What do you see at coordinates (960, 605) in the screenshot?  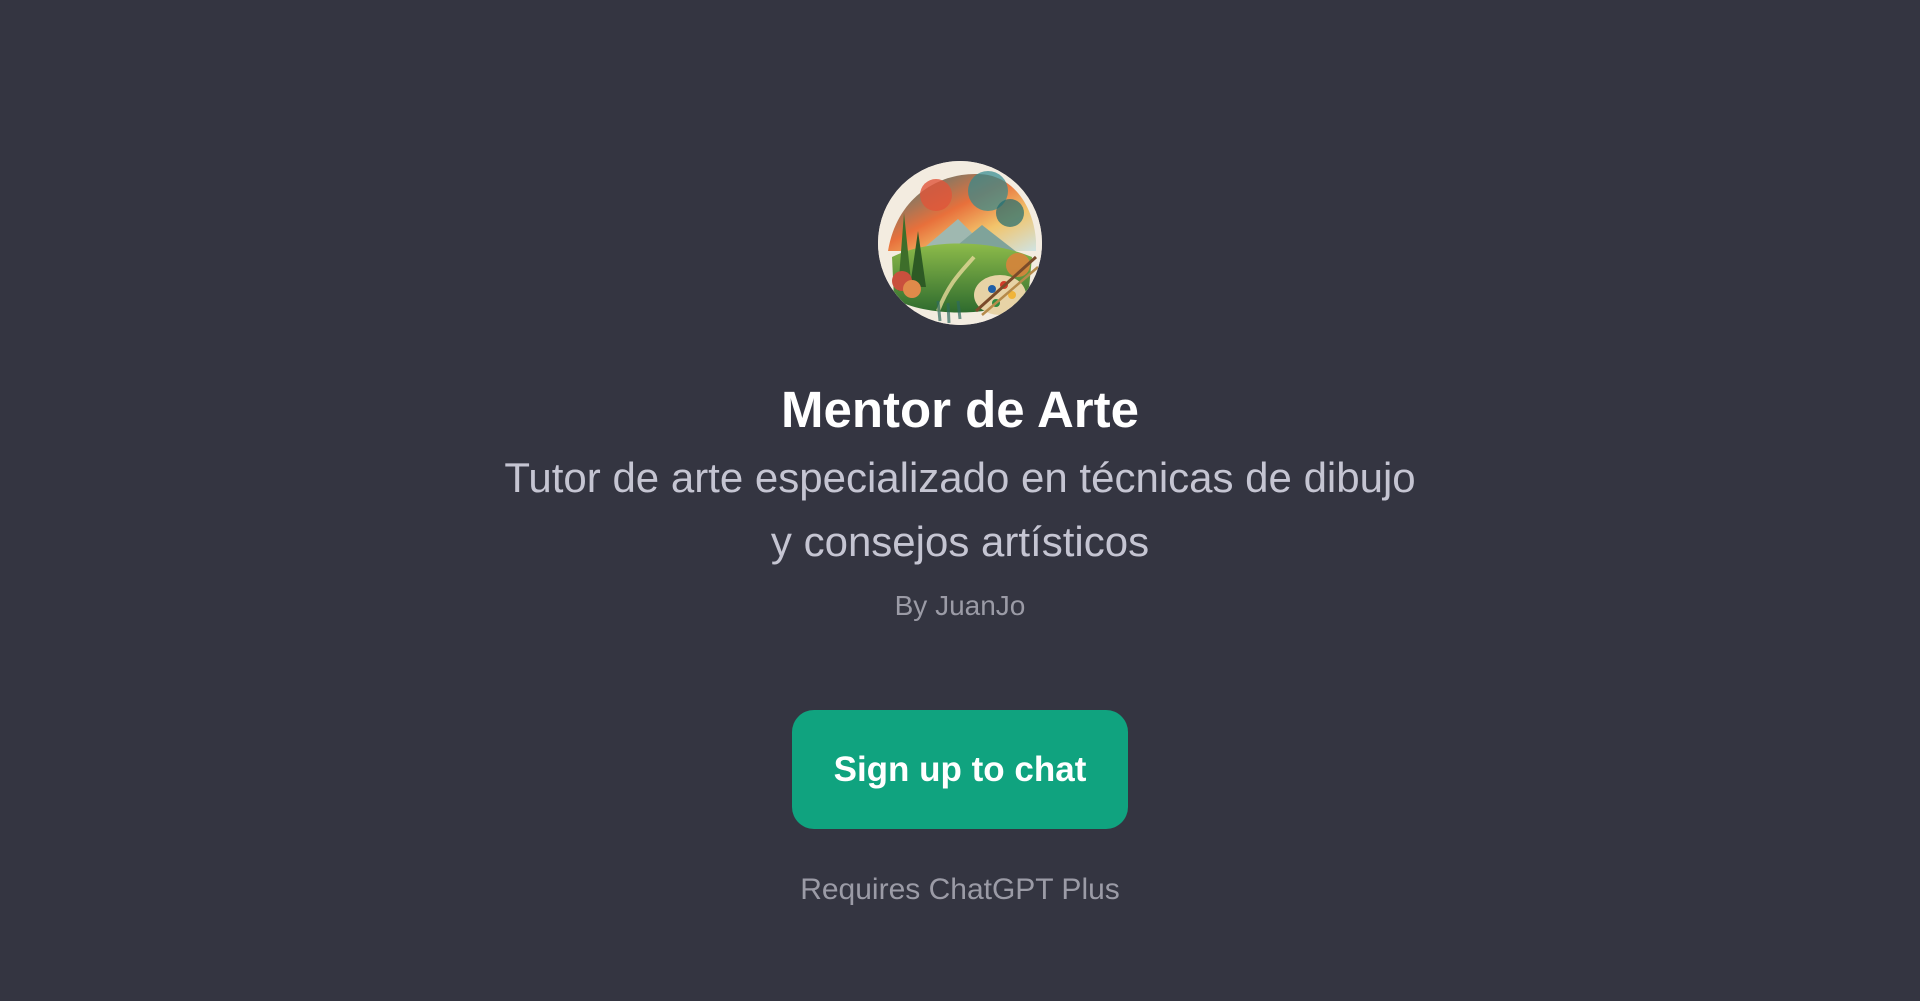 I see `gpt-author: By JuanJo` at bounding box center [960, 605].